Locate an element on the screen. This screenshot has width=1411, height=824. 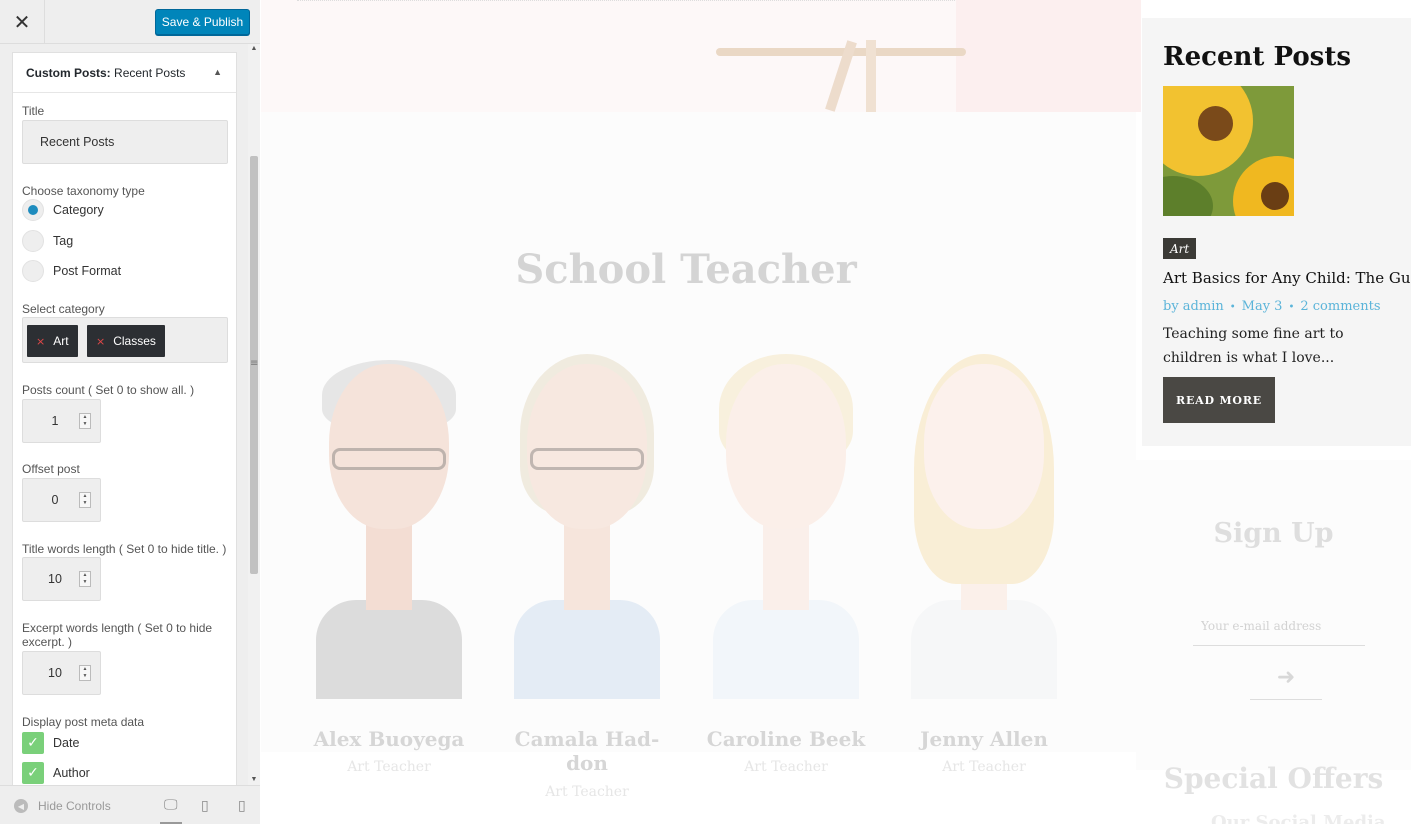
category-label: Select category is located at coordinates (63, 309).